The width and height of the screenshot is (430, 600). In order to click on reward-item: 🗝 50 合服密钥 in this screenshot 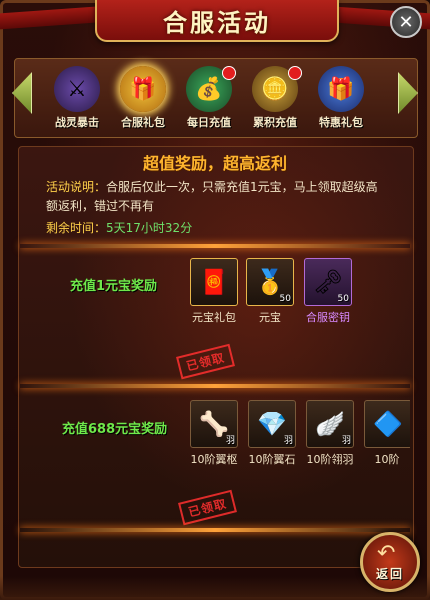, I will do `click(328, 291)`.